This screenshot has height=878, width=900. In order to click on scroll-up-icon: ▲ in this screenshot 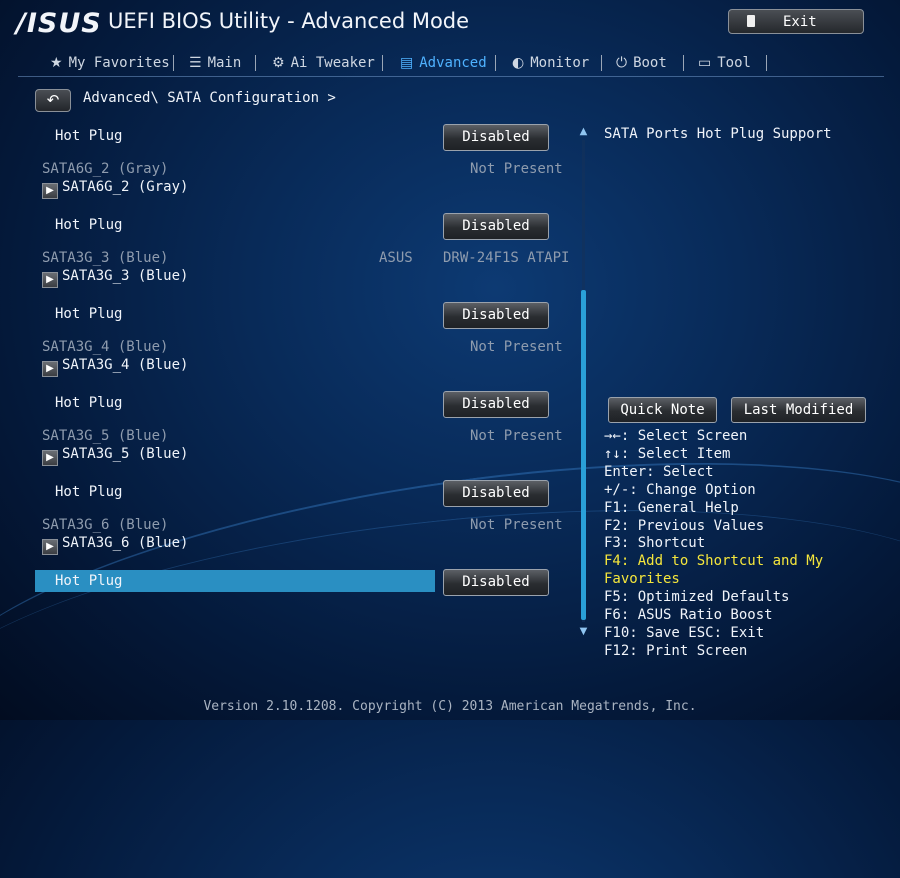, I will do `click(583, 132)`.